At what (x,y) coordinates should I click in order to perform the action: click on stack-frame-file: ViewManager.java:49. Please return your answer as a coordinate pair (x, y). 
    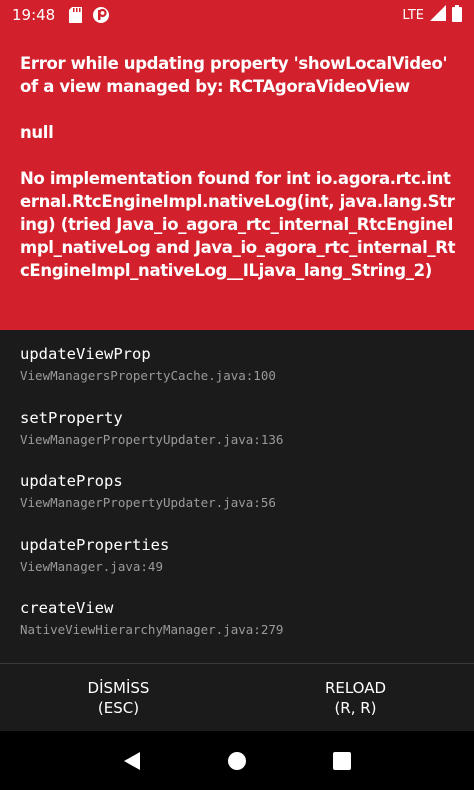
    Looking at the image, I should click on (91, 566).